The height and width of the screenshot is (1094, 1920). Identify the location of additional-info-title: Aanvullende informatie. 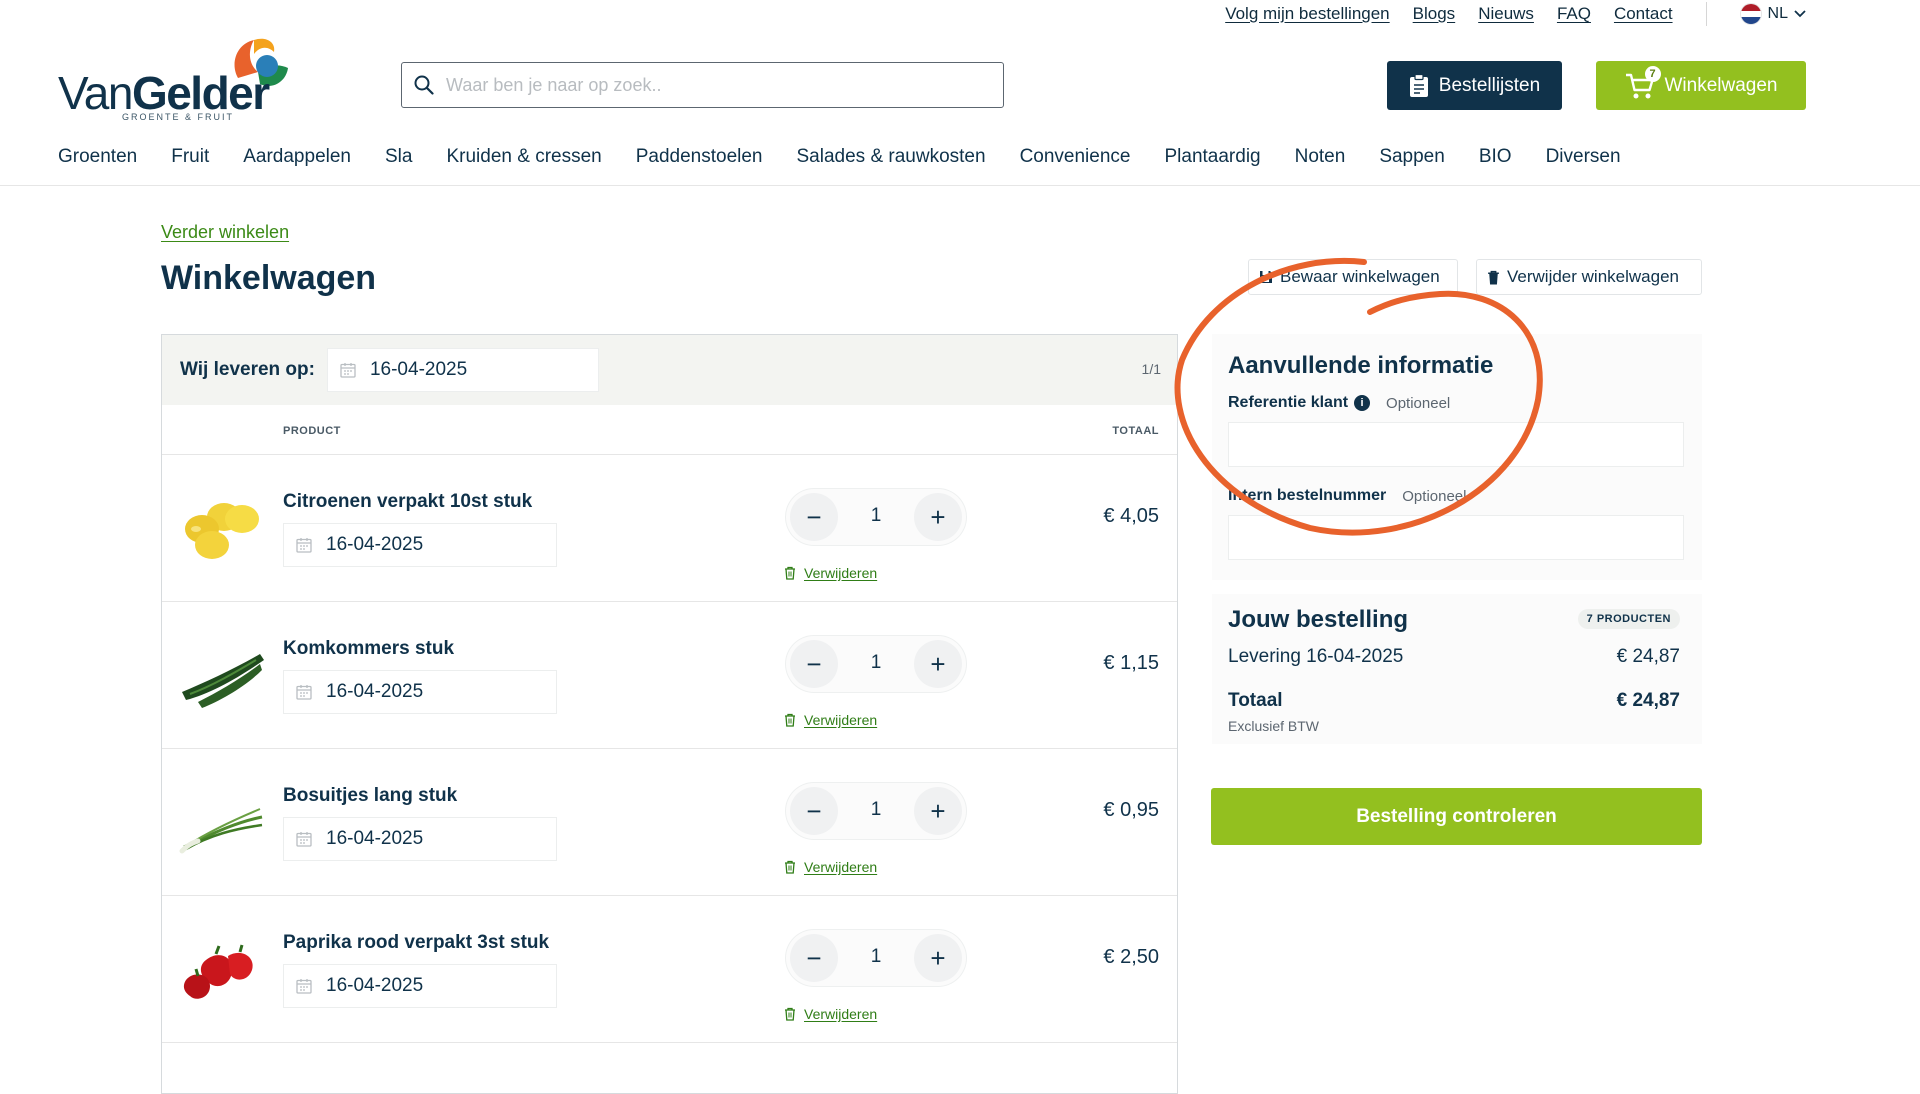
(1361, 365).